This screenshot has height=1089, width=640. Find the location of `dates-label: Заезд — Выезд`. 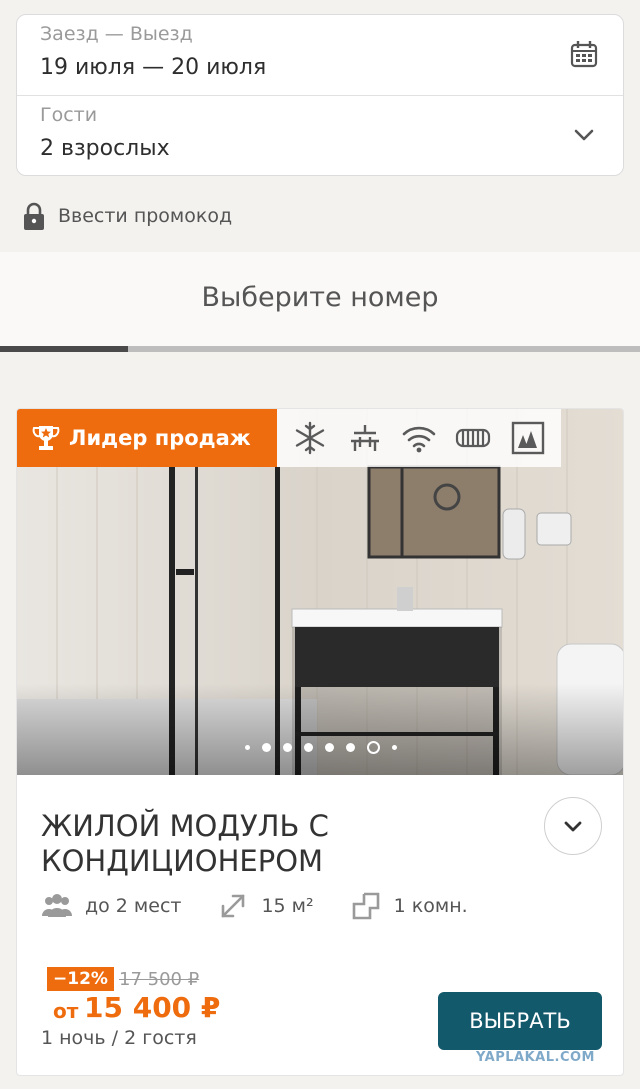

dates-label: Заезд — Выезд is located at coordinates (116, 34).